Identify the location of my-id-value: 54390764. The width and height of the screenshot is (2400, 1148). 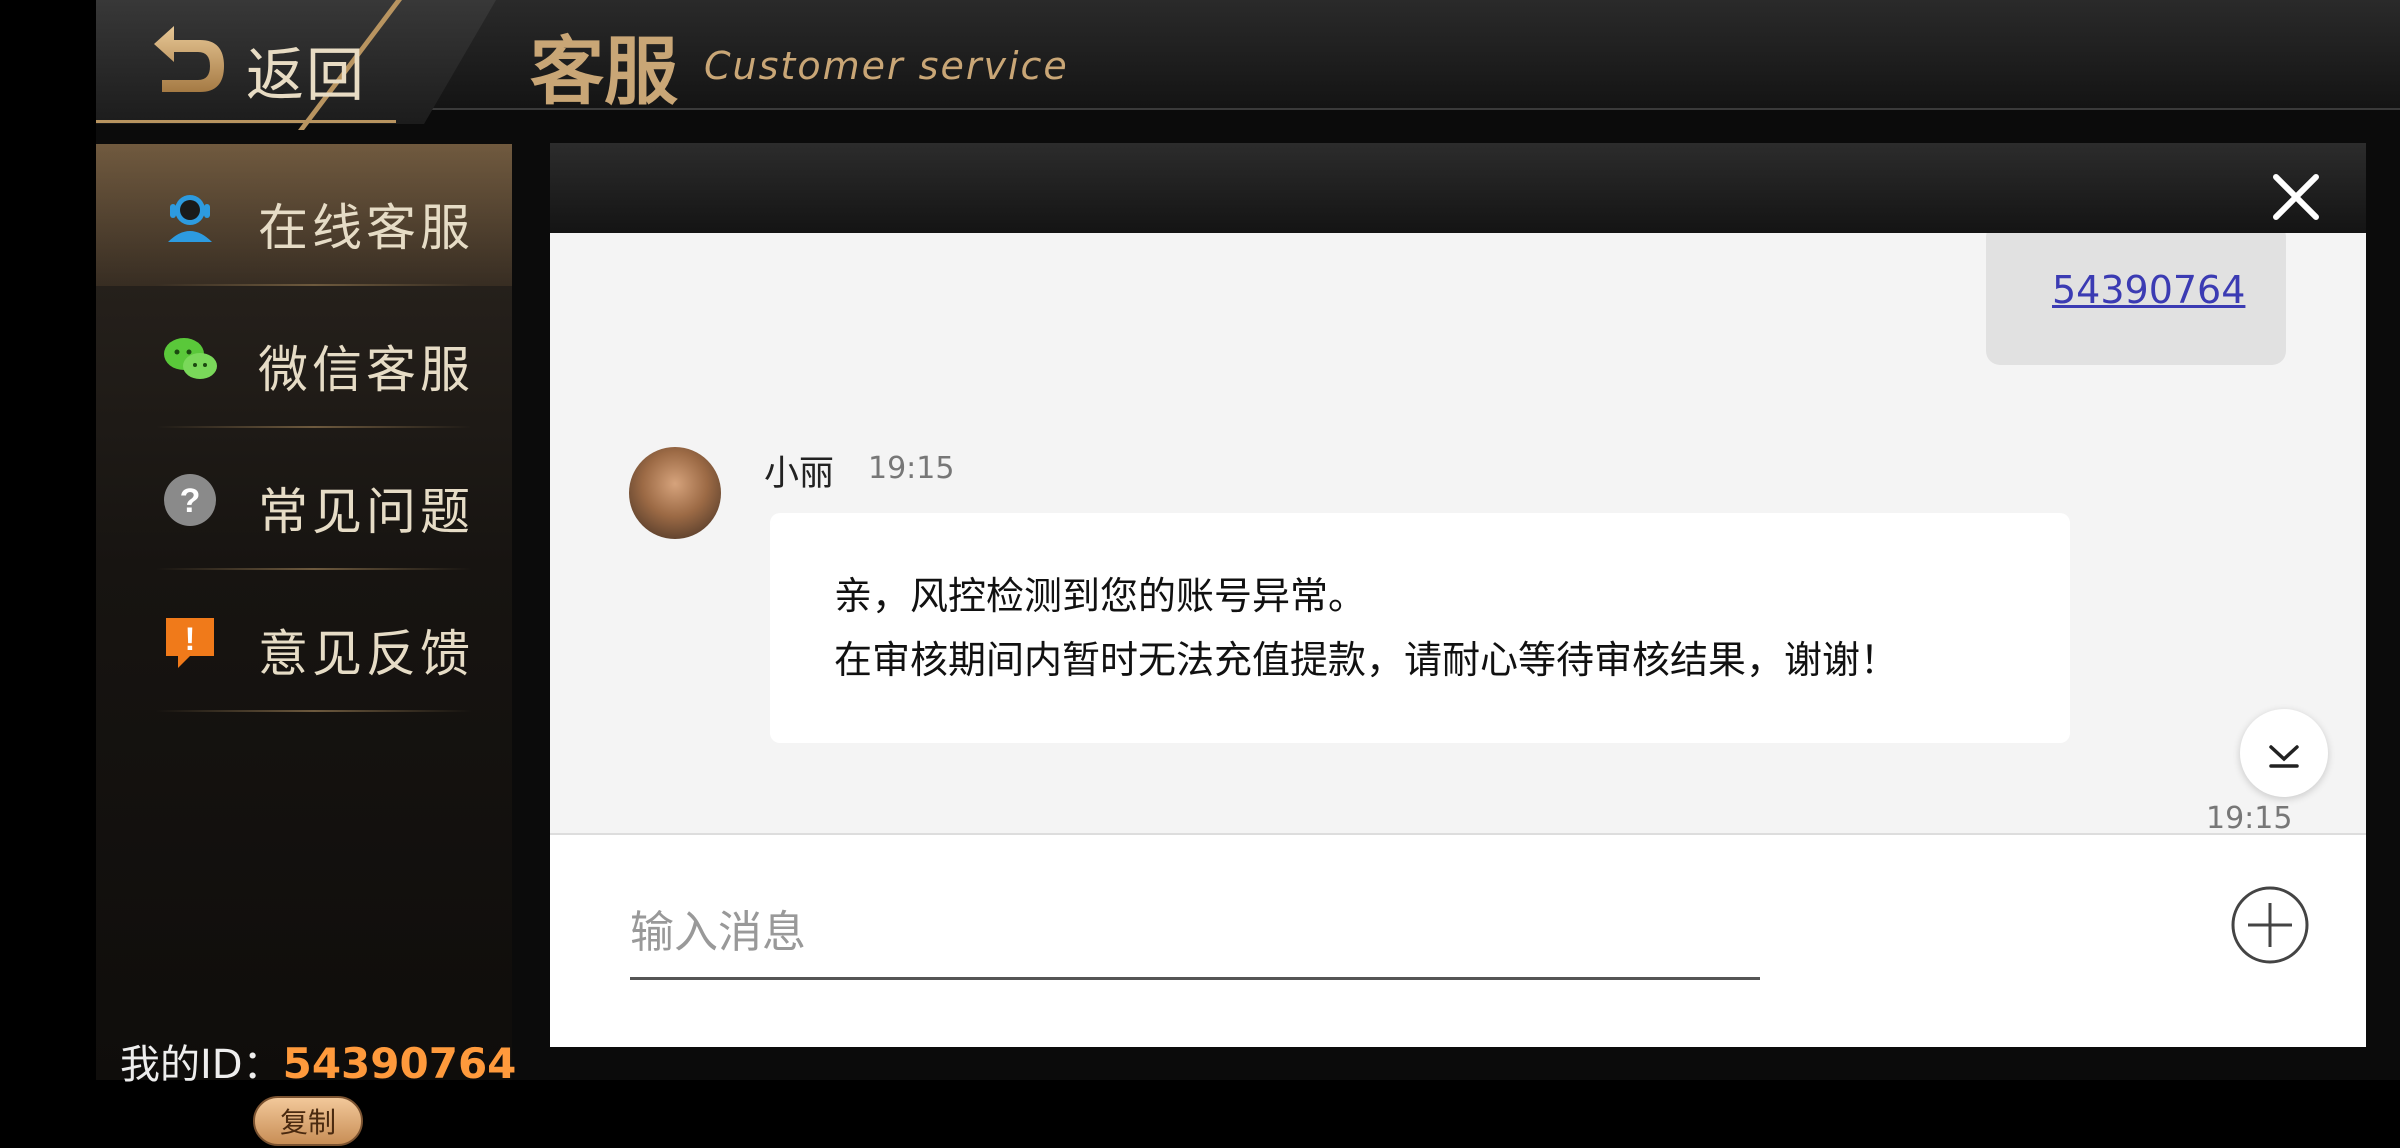
(399, 1063).